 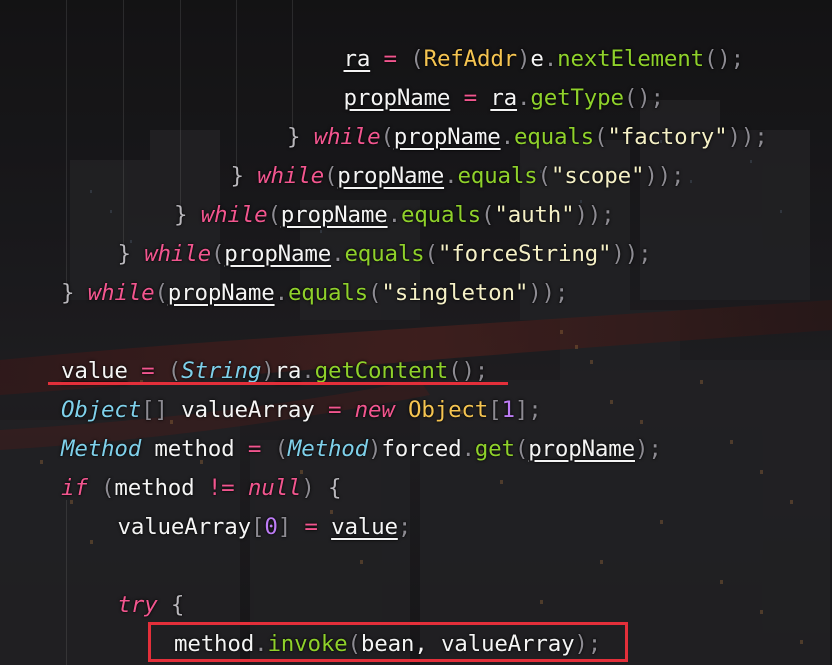 I want to click on code-token: getContent, so click(x=381, y=371).